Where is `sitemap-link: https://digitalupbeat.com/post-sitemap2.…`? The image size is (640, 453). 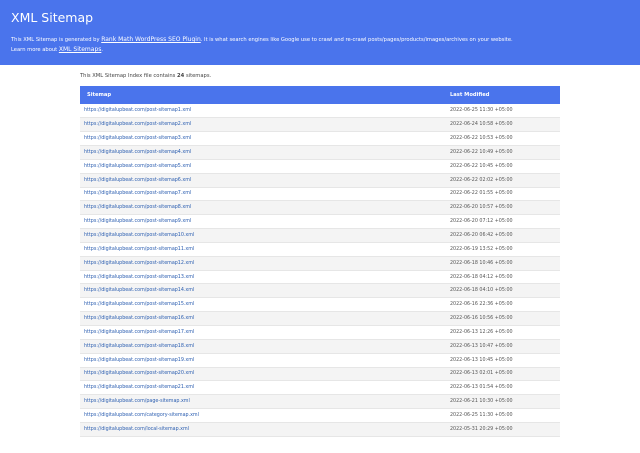 sitemap-link: https://digitalupbeat.com/post-sitemap2.… is located at coordinates (137, 124).